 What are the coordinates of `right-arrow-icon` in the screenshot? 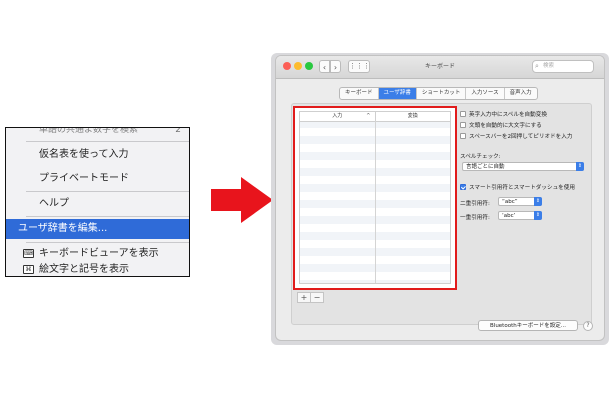 It's located at (242, 200).